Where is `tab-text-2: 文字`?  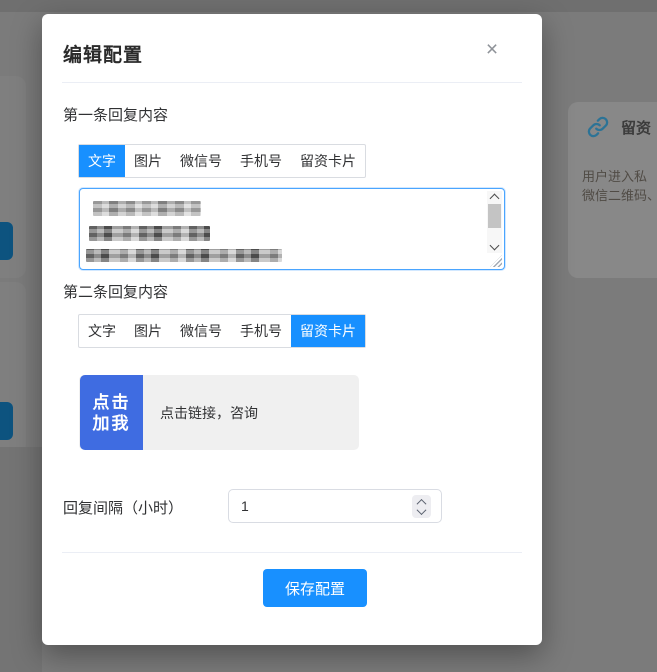
tab-text-2: 文字 is located at coordinates (102, 331).